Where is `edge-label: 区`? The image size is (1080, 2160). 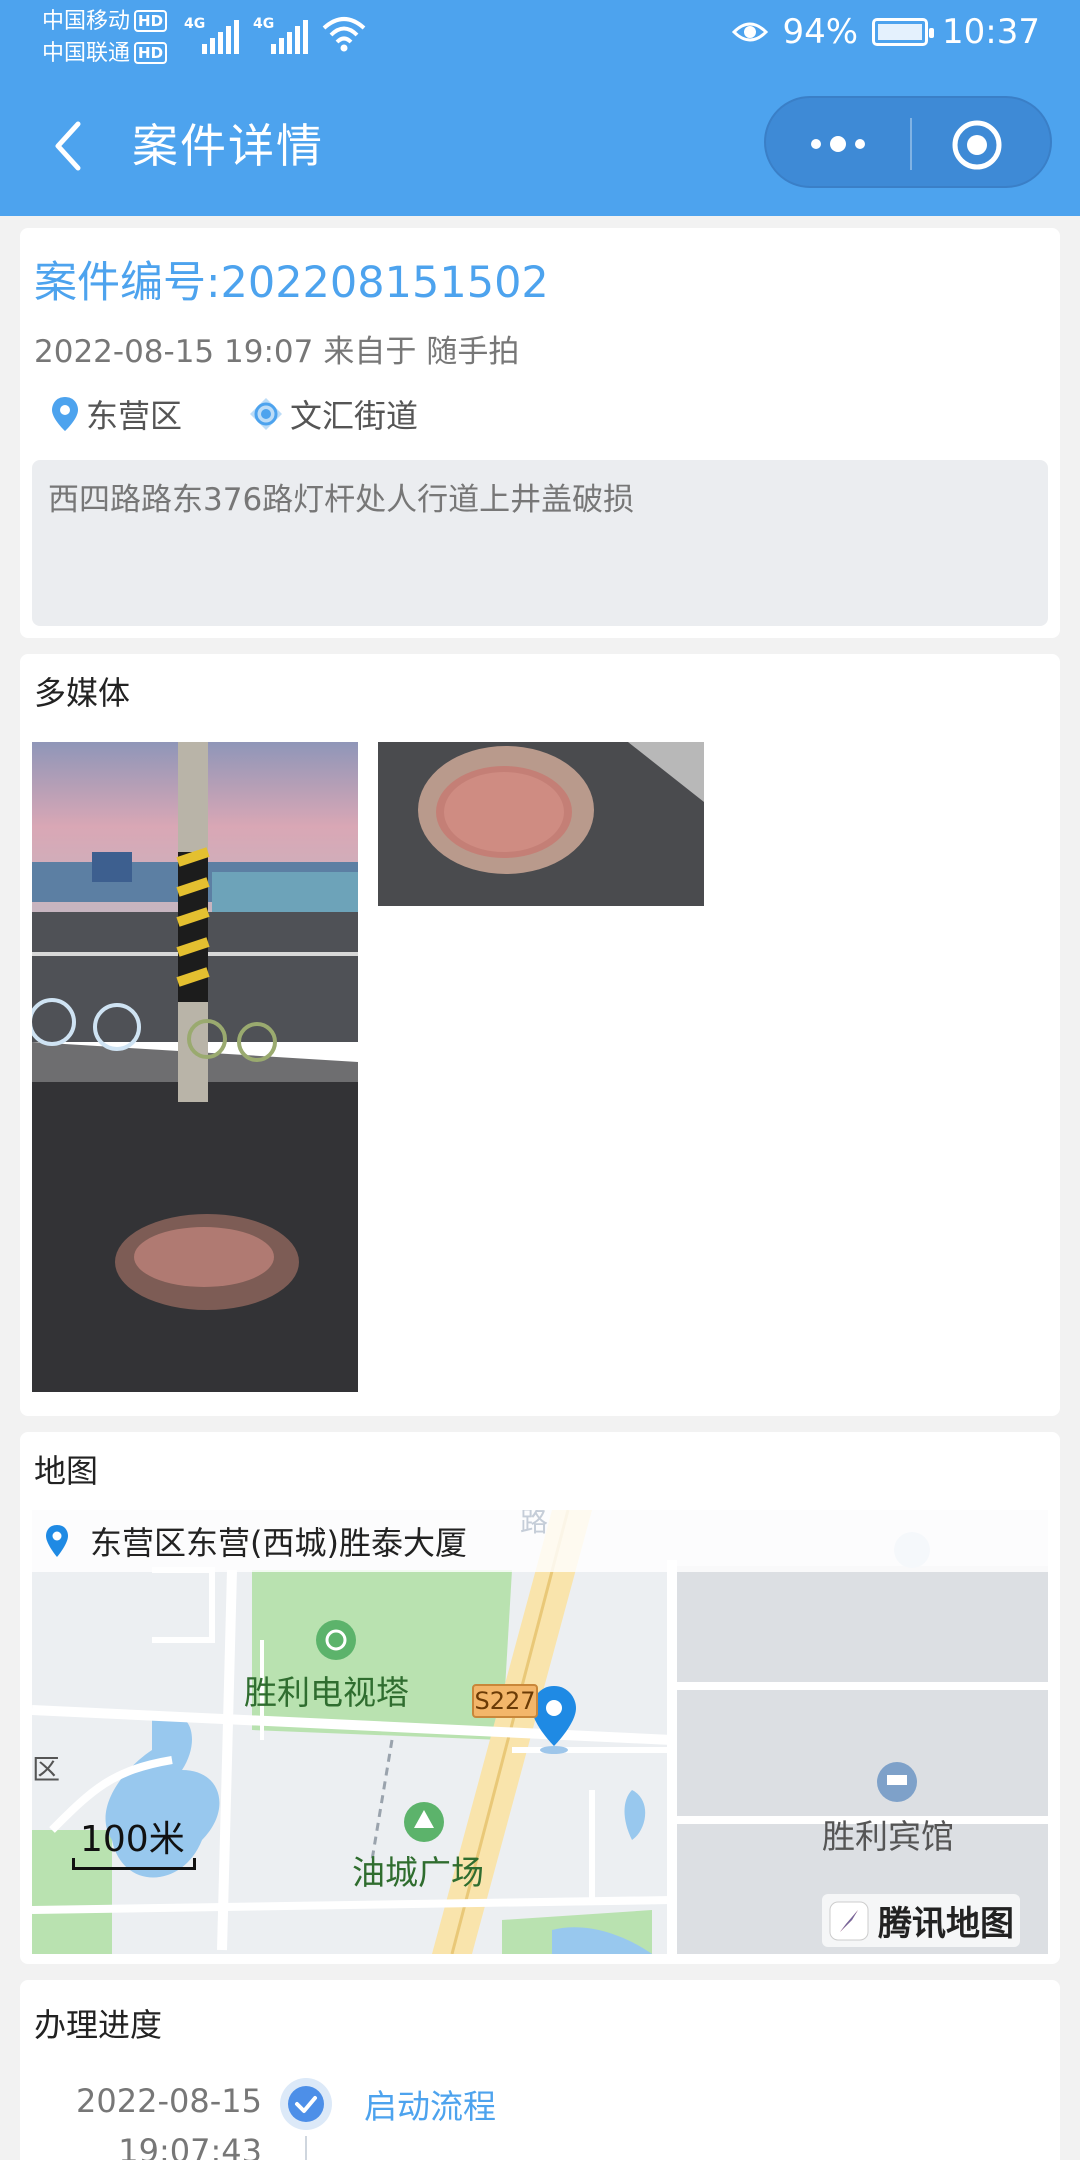
edge-label: 区 is located at coordinates (46, 1769).